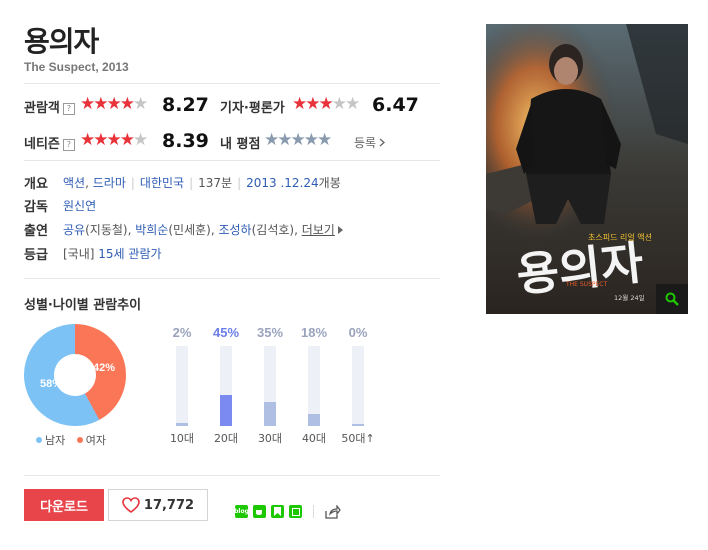  I want to click on poster-release: 12월 24일, so click(629, 297).